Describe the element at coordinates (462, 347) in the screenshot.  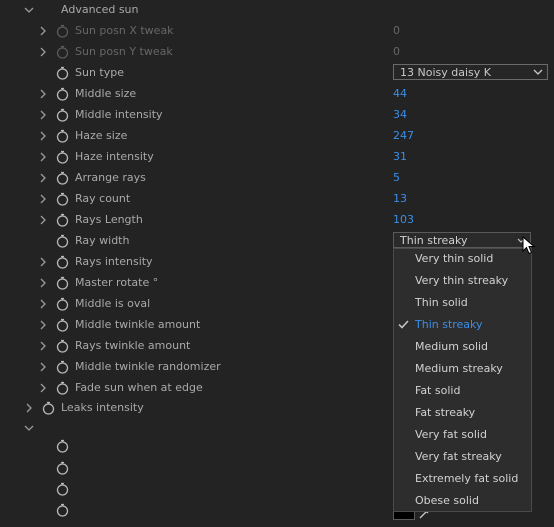
I see `dropdown-option: Medium solid` at that location.